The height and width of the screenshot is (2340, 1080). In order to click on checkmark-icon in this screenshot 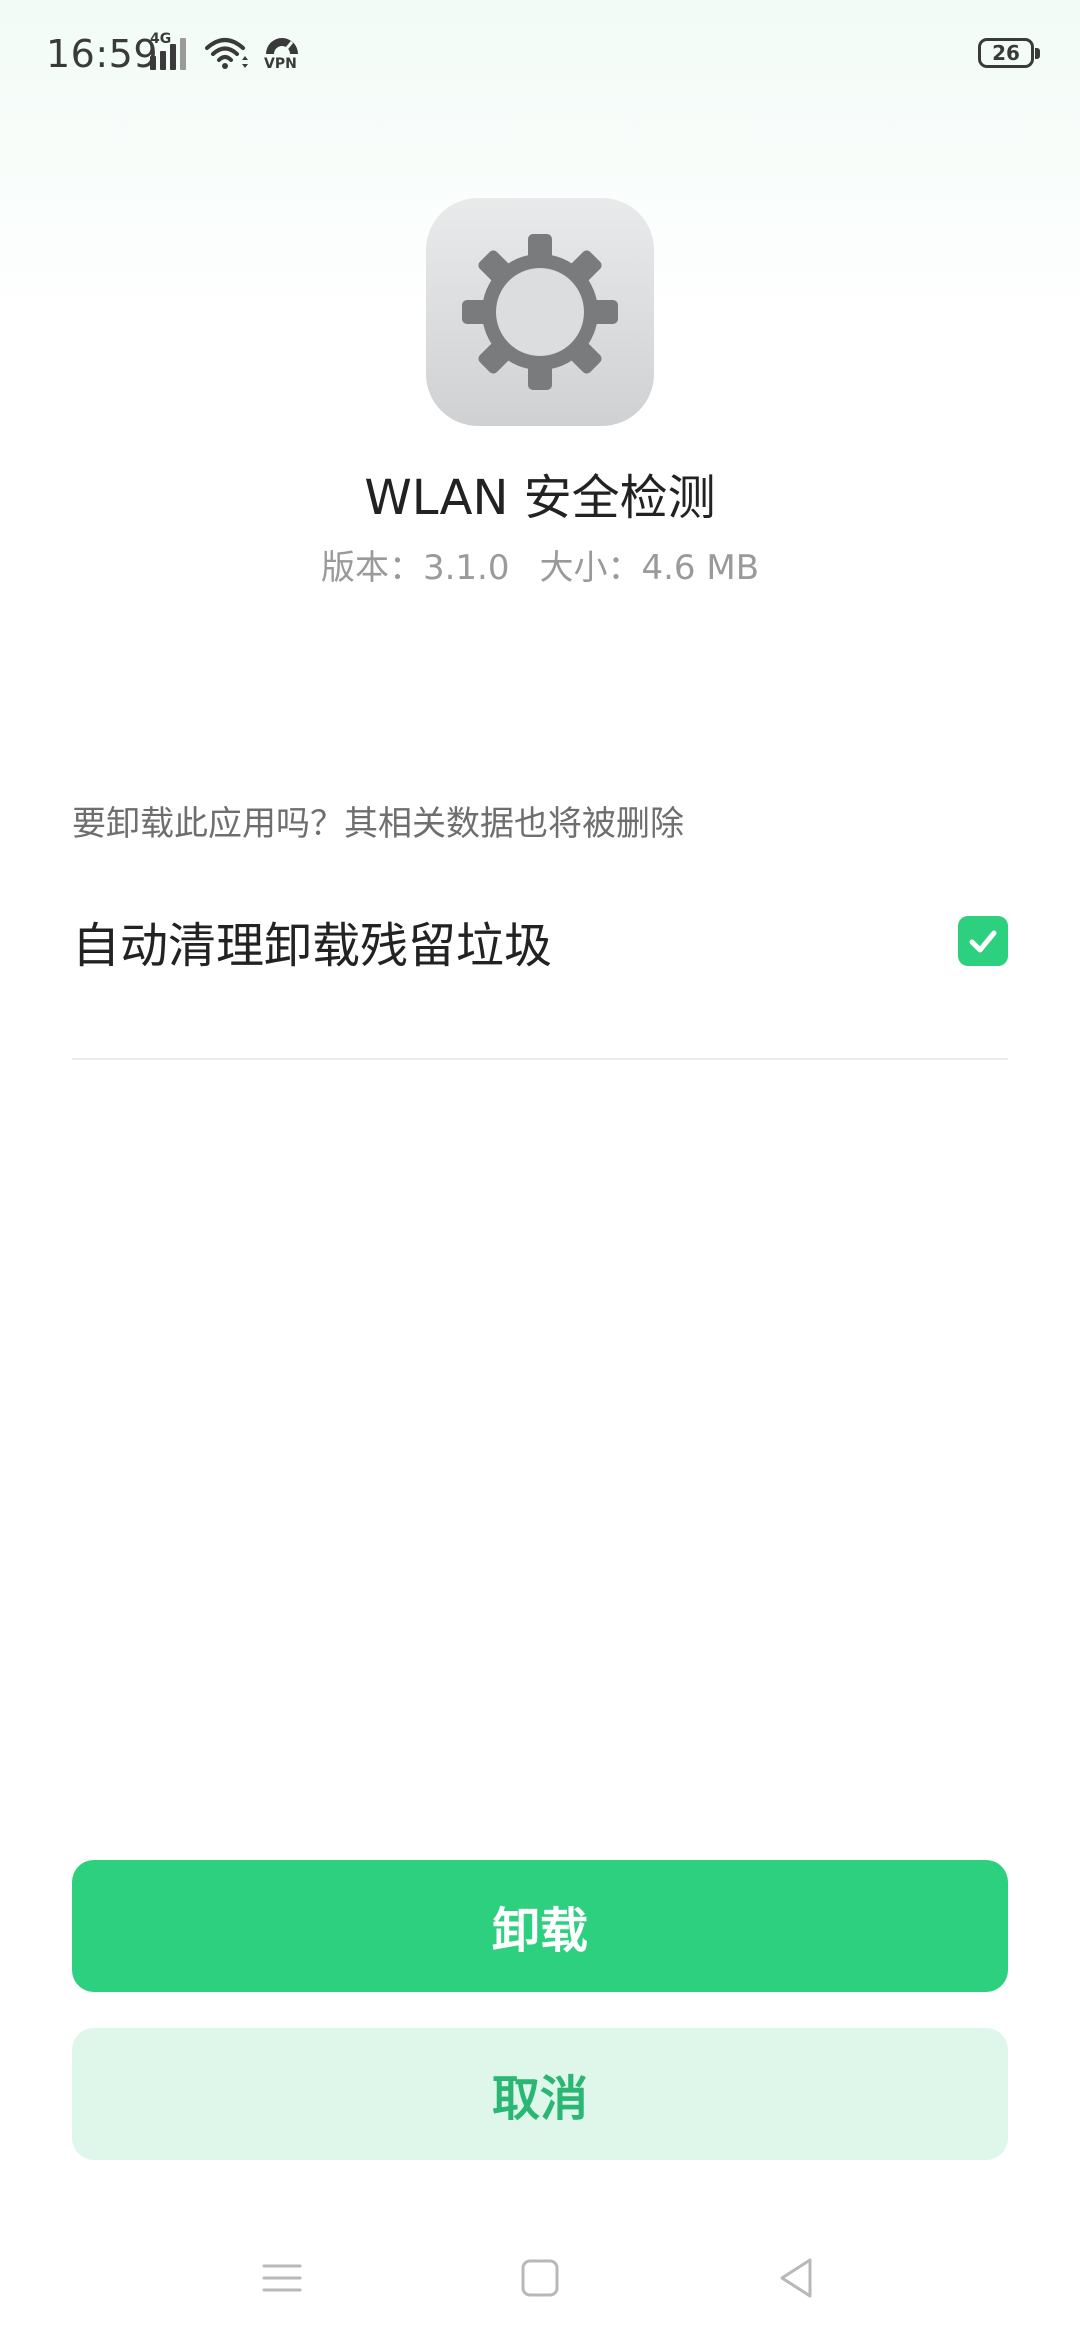, I will do `click(983, 941)`.